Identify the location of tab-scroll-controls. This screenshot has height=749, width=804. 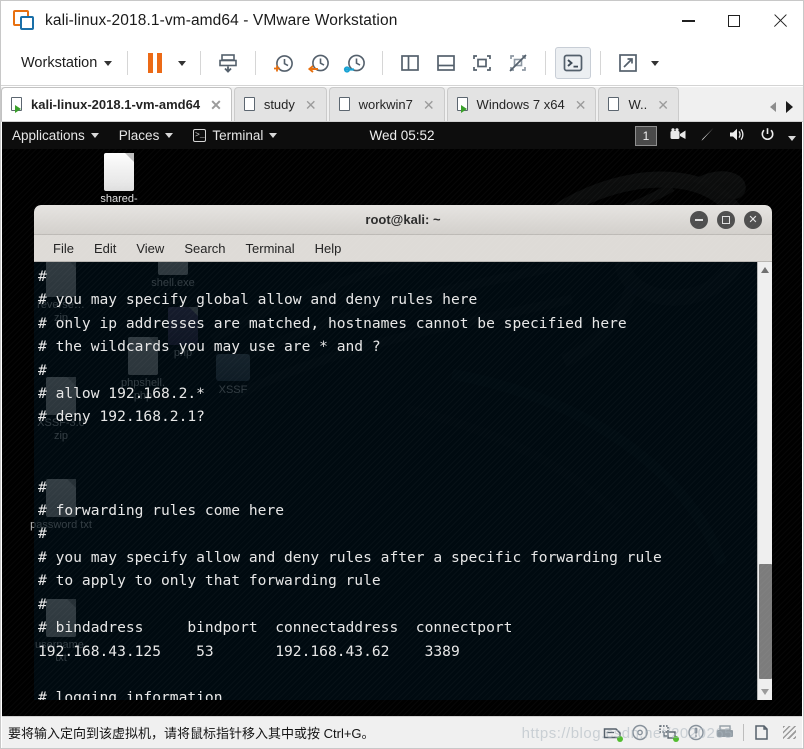
(786, 111).